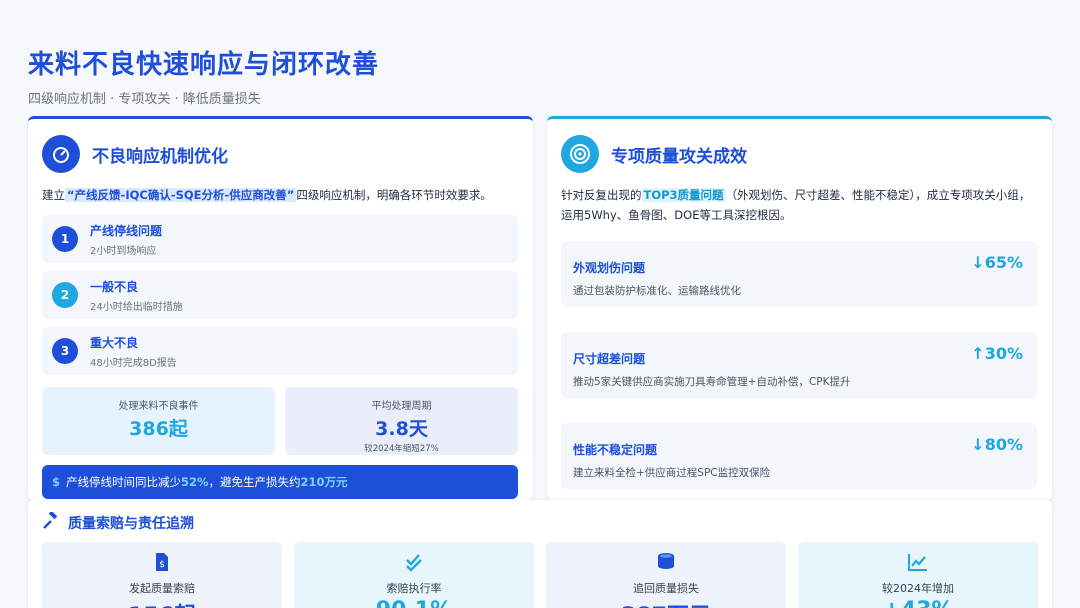 Image resolution: width=1080 pixels, height=608 pixels. I want to click on issue-desc: 建立来料全检+供应商过程SPC监控双保险, so click(672, 473).